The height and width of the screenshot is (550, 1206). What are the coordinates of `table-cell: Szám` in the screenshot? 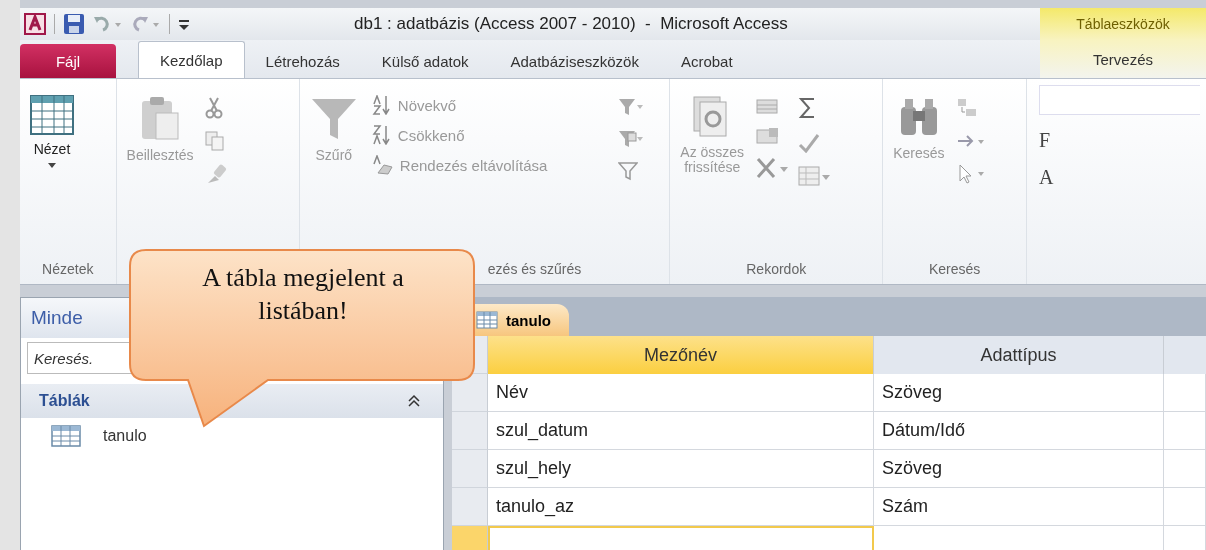 It's located at (1019, 507).